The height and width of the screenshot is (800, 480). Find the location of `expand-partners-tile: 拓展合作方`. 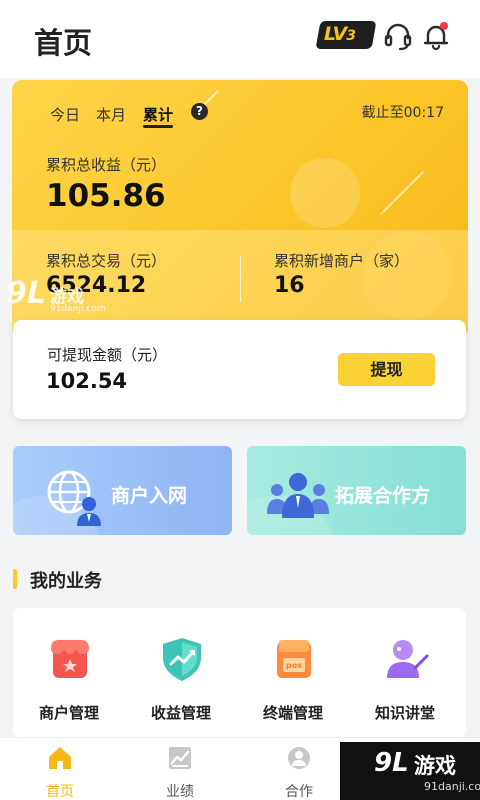

expand-partners-tile: 拓展合作方 is located at coordinates (356, 490).